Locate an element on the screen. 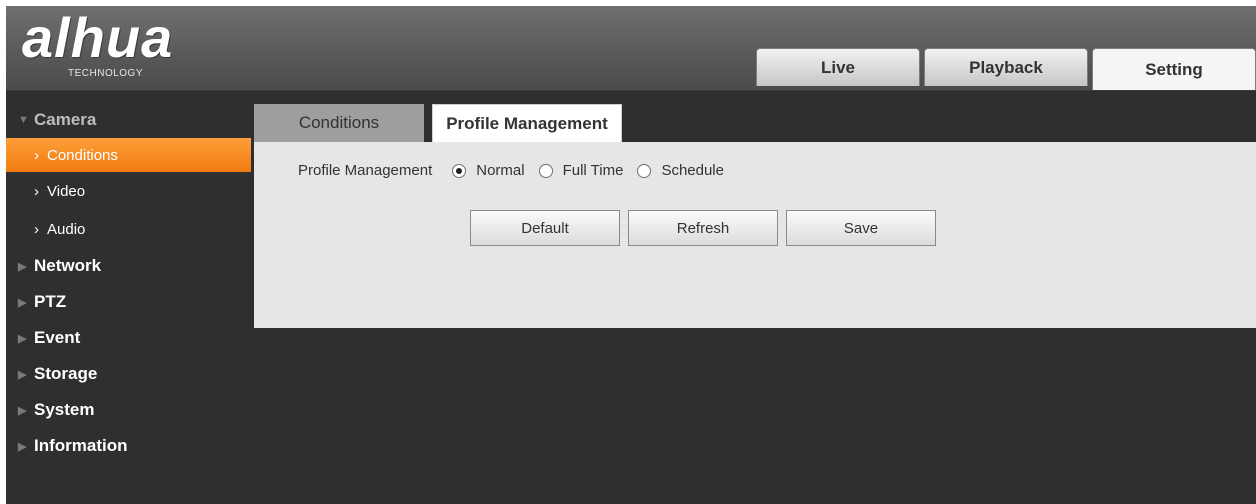 This screenshot has width=1256, height=504. sidebar-group-storage: ▶ Storage is located at coordinates (128, 374).